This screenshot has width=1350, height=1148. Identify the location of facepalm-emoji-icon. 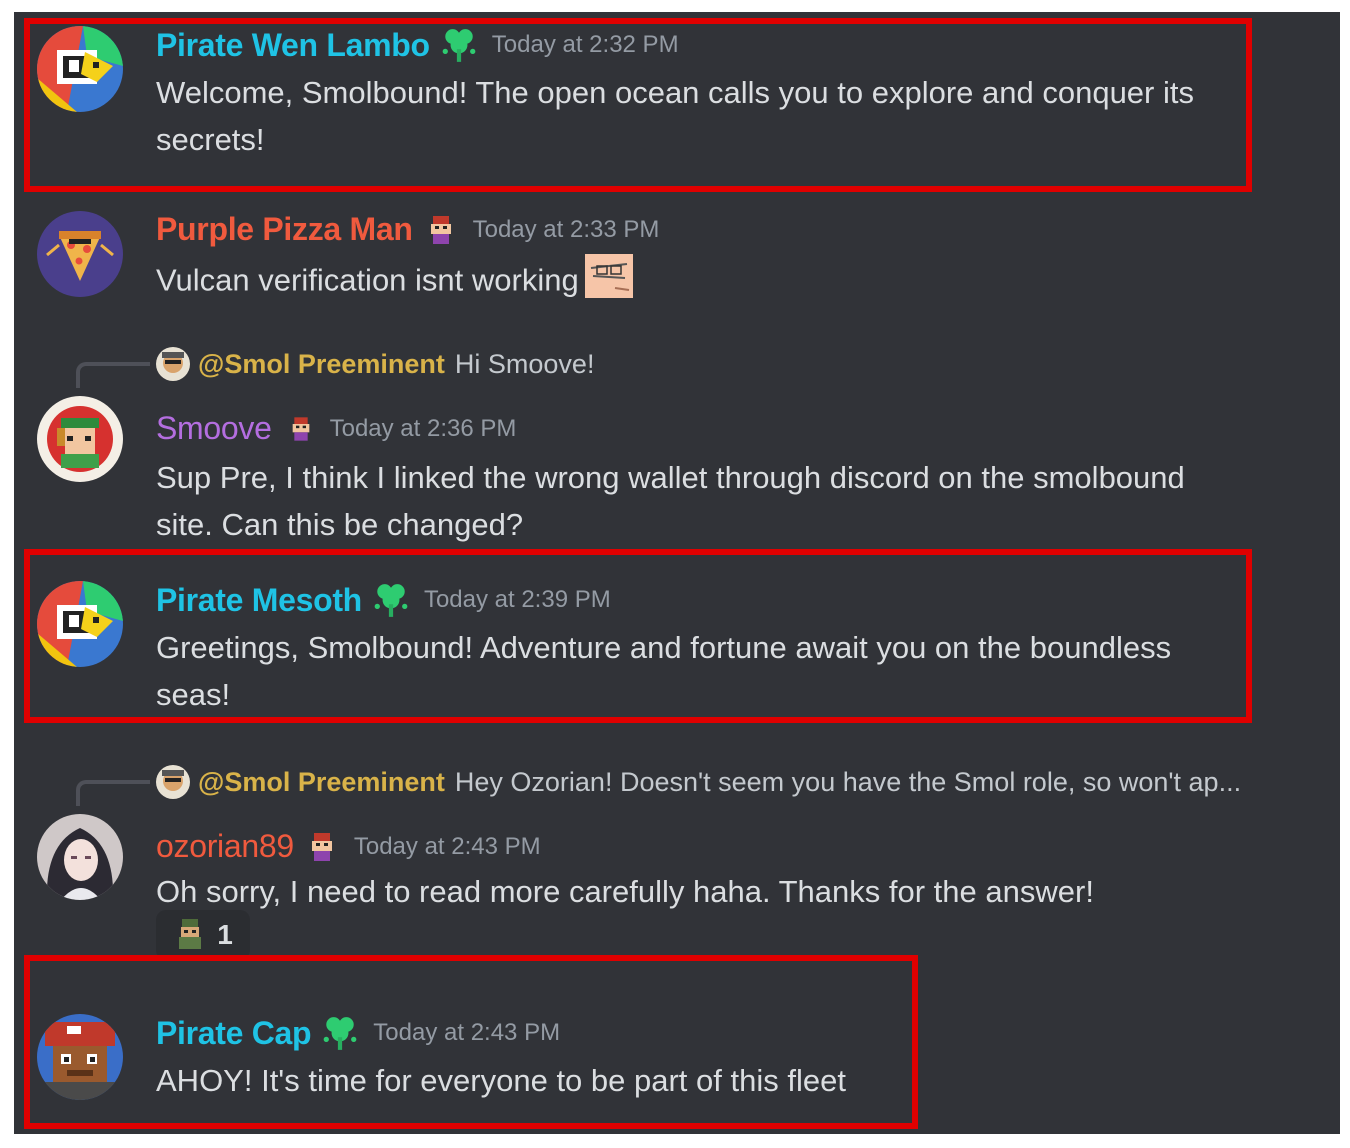
(608, 282).